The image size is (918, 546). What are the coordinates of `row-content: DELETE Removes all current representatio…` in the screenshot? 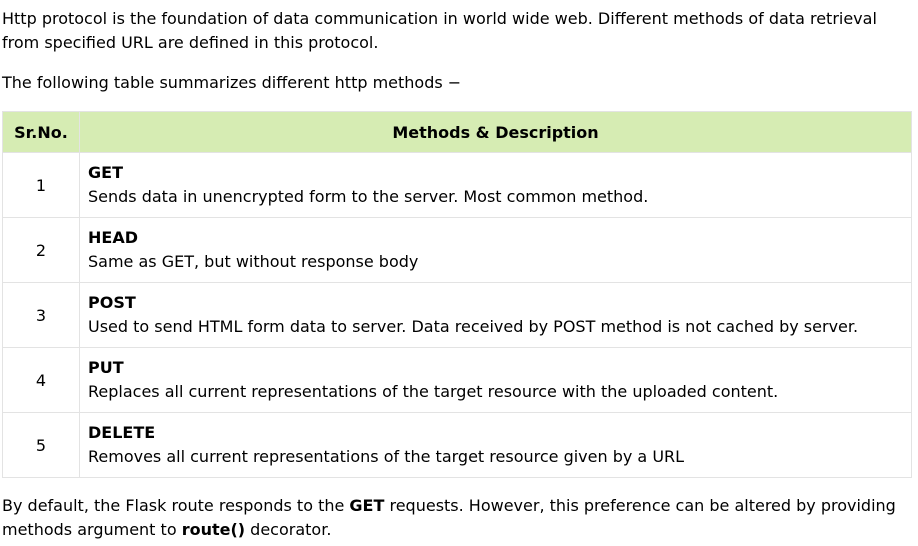 It's located at (495, 445).